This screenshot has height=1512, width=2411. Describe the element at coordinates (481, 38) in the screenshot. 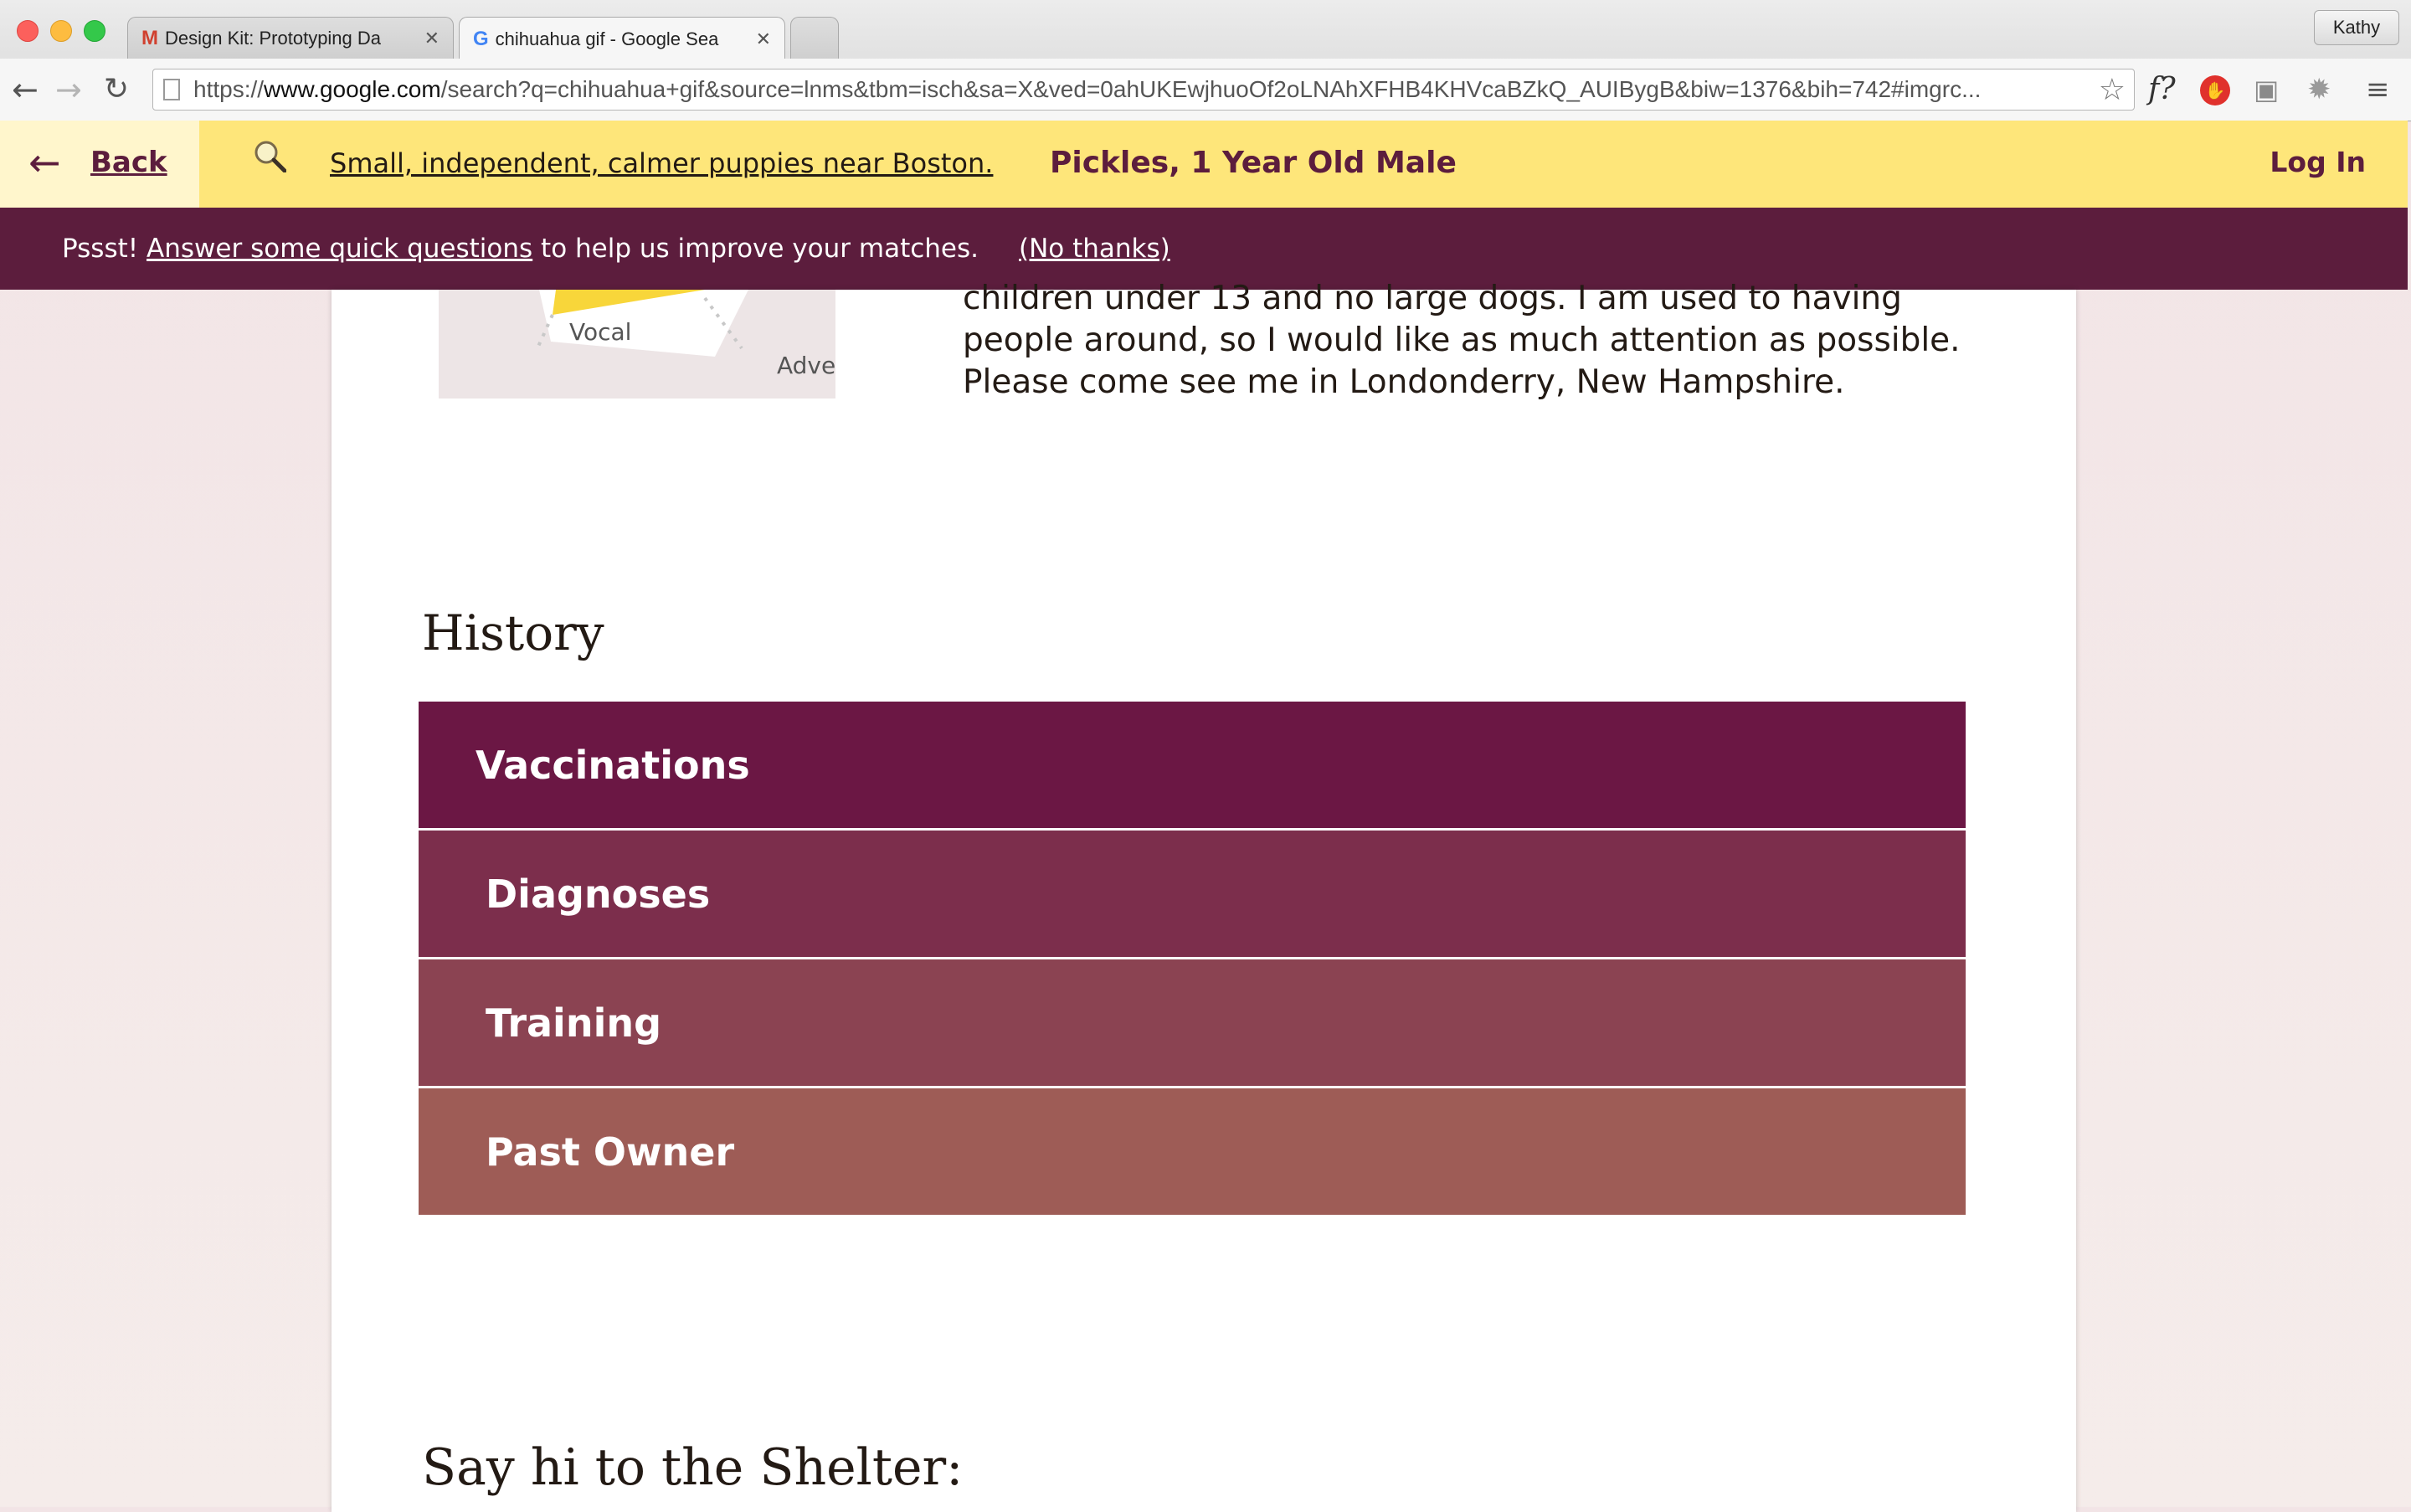

I see `google-icon: G` at that location.